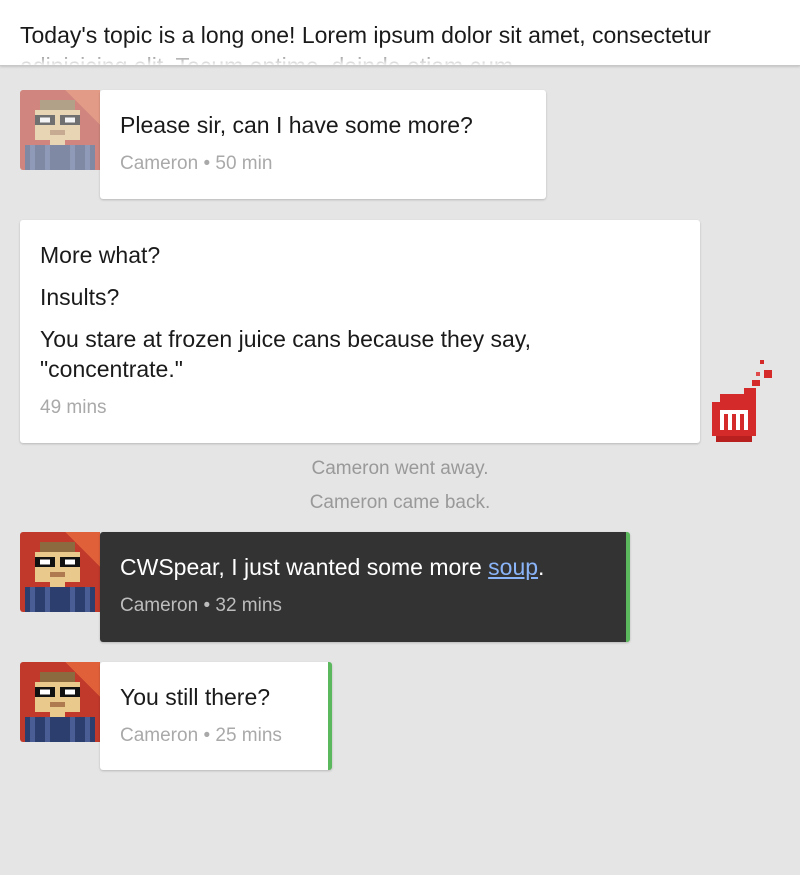 The height and width of the screenshot is (875, 800). What do you see at coordinates (323, 164) in the screenshot?
I see `message-meta: Cameron • 50 min` at bounding box center [323, 164].